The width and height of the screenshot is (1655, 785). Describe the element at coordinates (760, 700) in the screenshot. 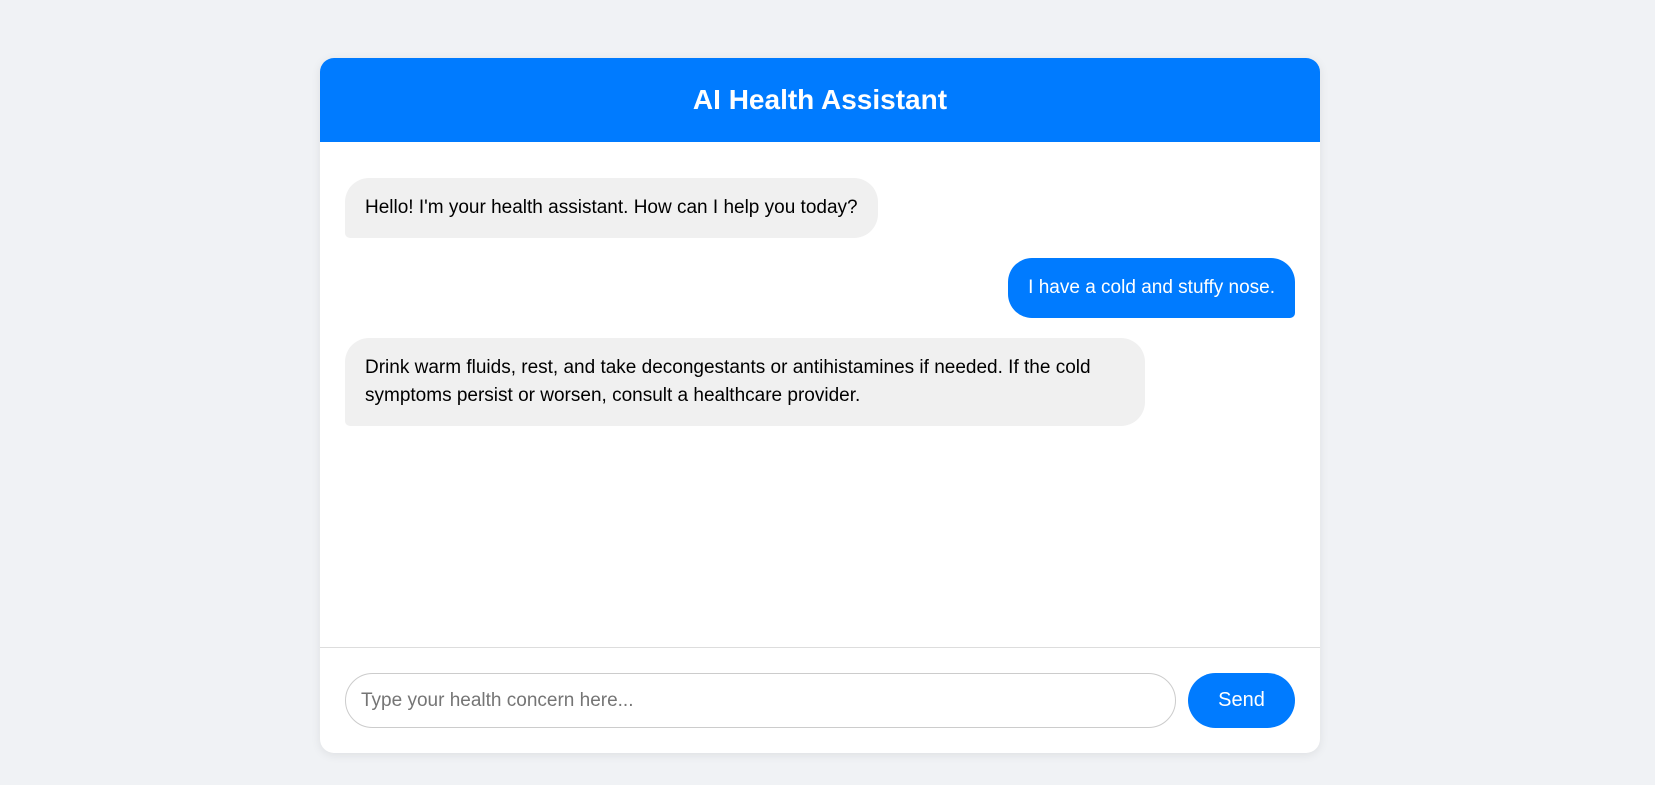

I see `health-concern-input` at that location.